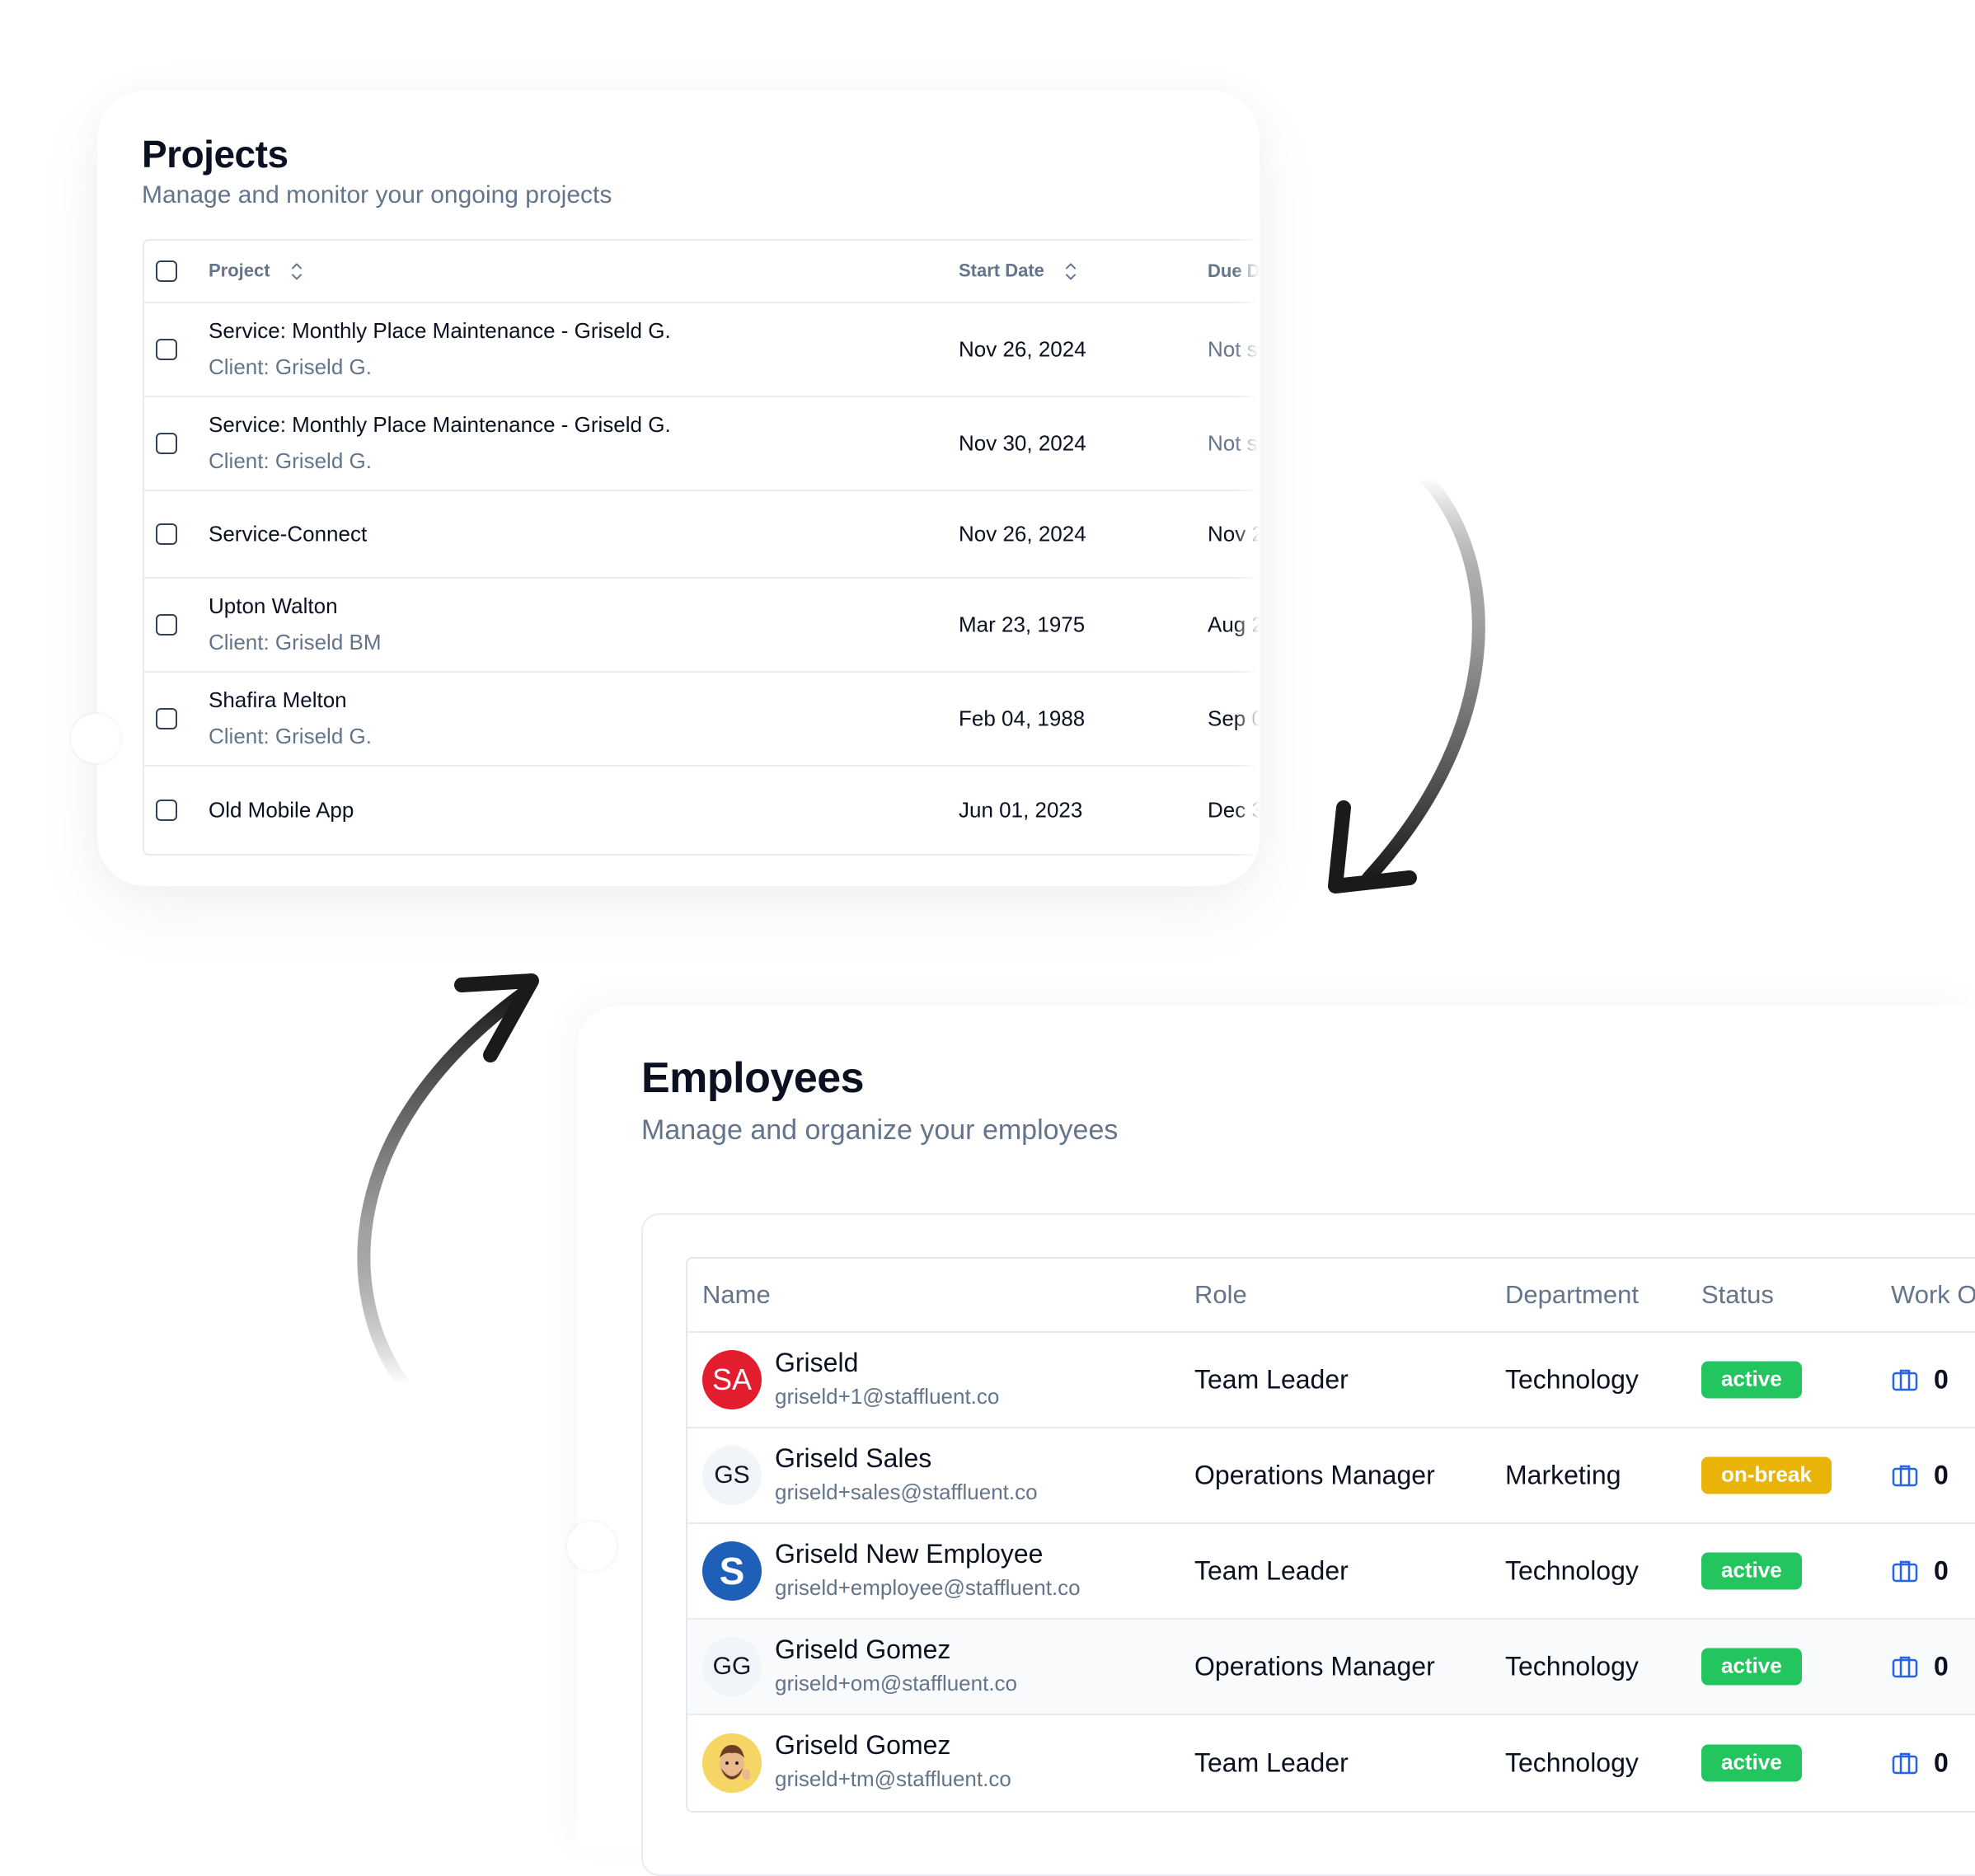  Describe the element at coordinates (273, 606) in the screenshot. I see `project-name: Upton Walton` at that location.